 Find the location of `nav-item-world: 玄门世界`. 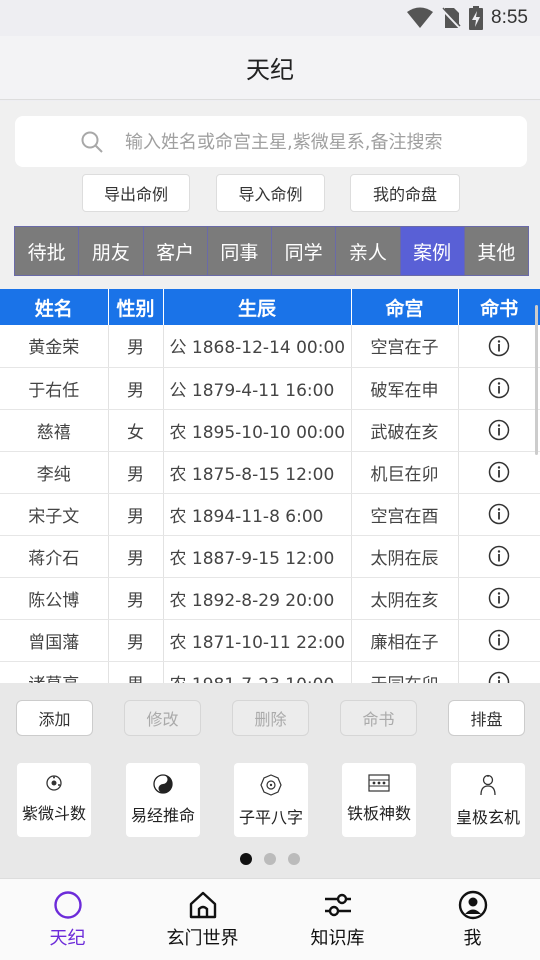

nav-item-world: 玄门世界 is located at coordinates (202, 919).